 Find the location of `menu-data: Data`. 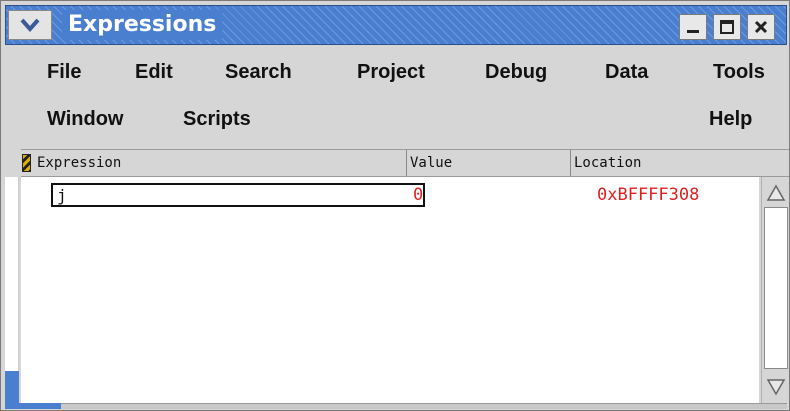

menu-data: Data is located at coordinates (626, 72).